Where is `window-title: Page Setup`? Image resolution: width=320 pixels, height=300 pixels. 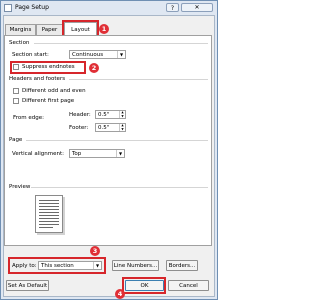
window-title: Page Setup is located at coordinates (32, 7).